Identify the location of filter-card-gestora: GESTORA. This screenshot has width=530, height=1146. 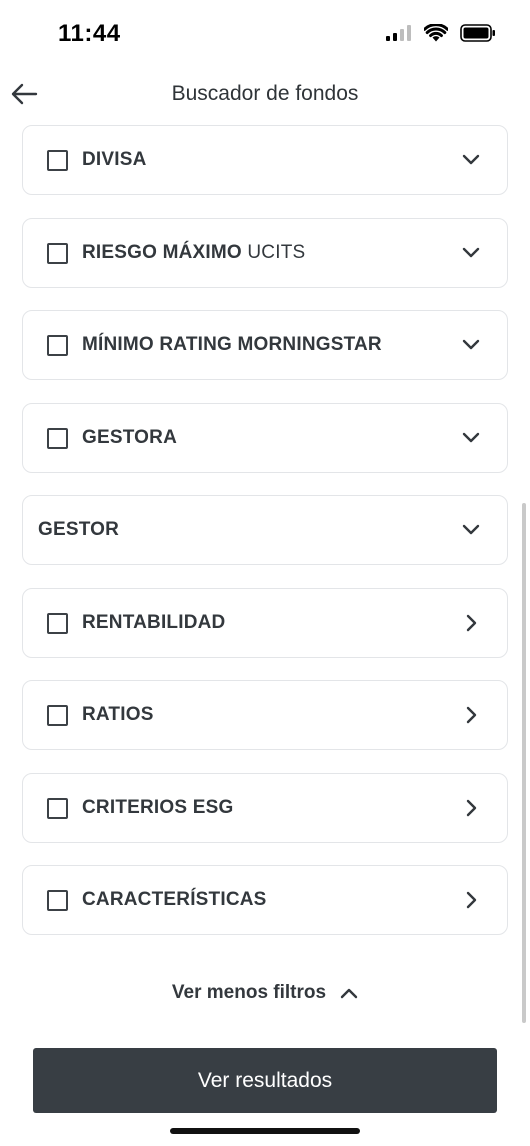
(265, 437).